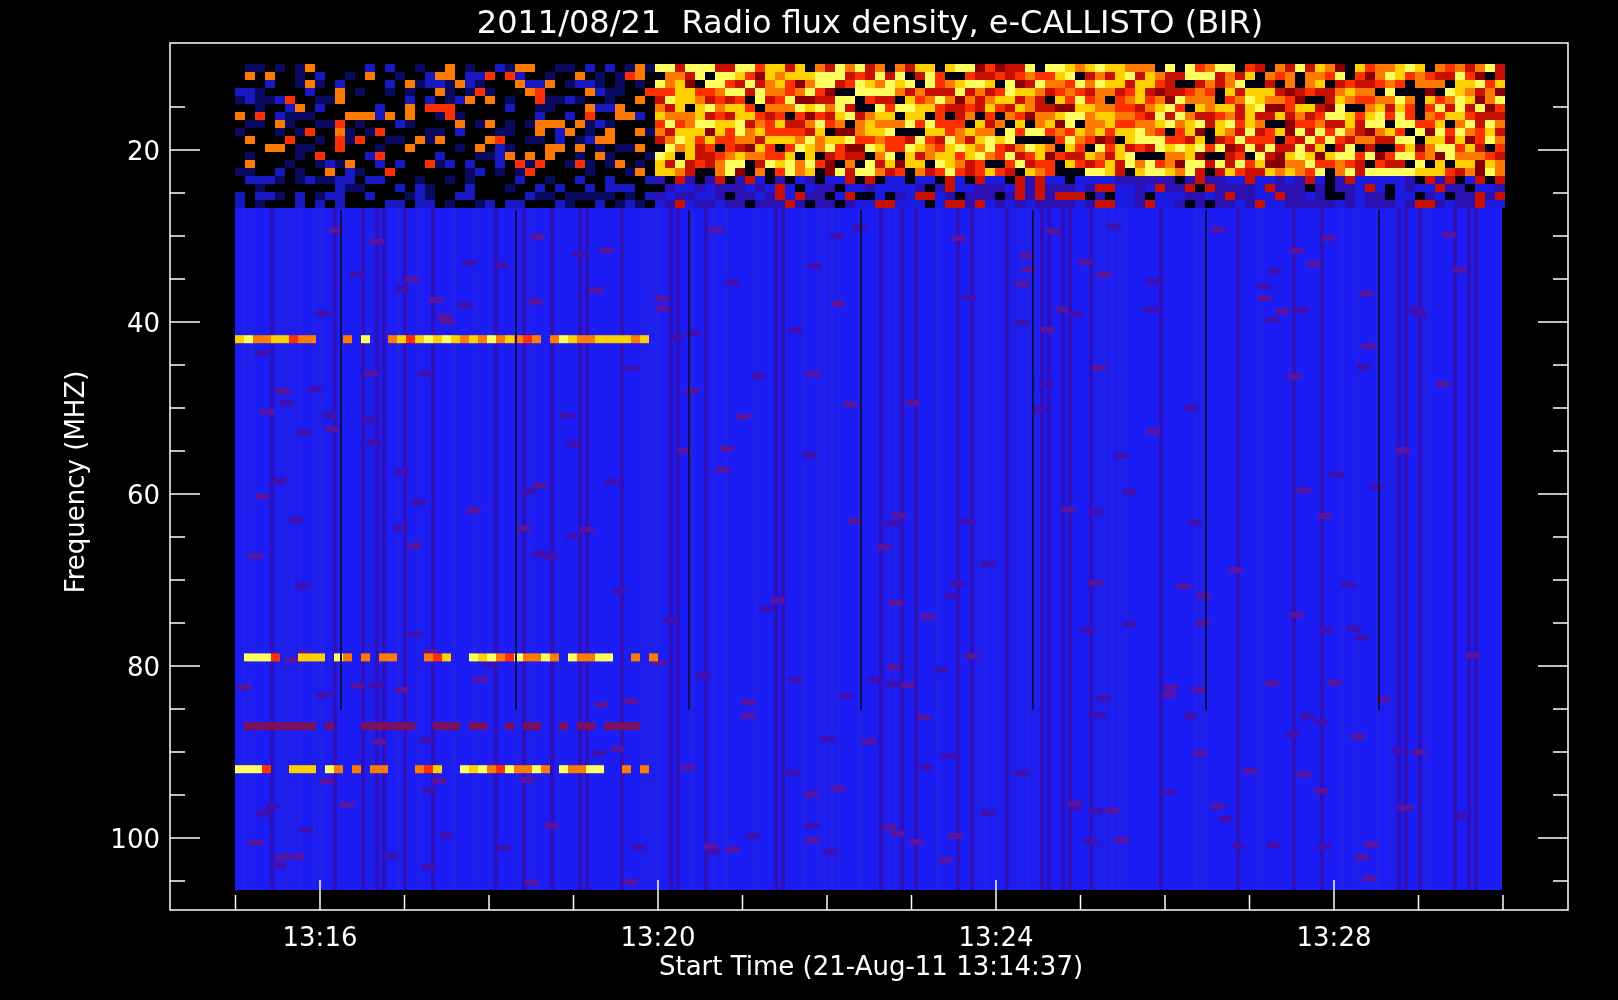 Image resolution: width=1618 pixels, height=1000 pixels. I want to click on x-tick-label: 13:20, so click(658, 937).